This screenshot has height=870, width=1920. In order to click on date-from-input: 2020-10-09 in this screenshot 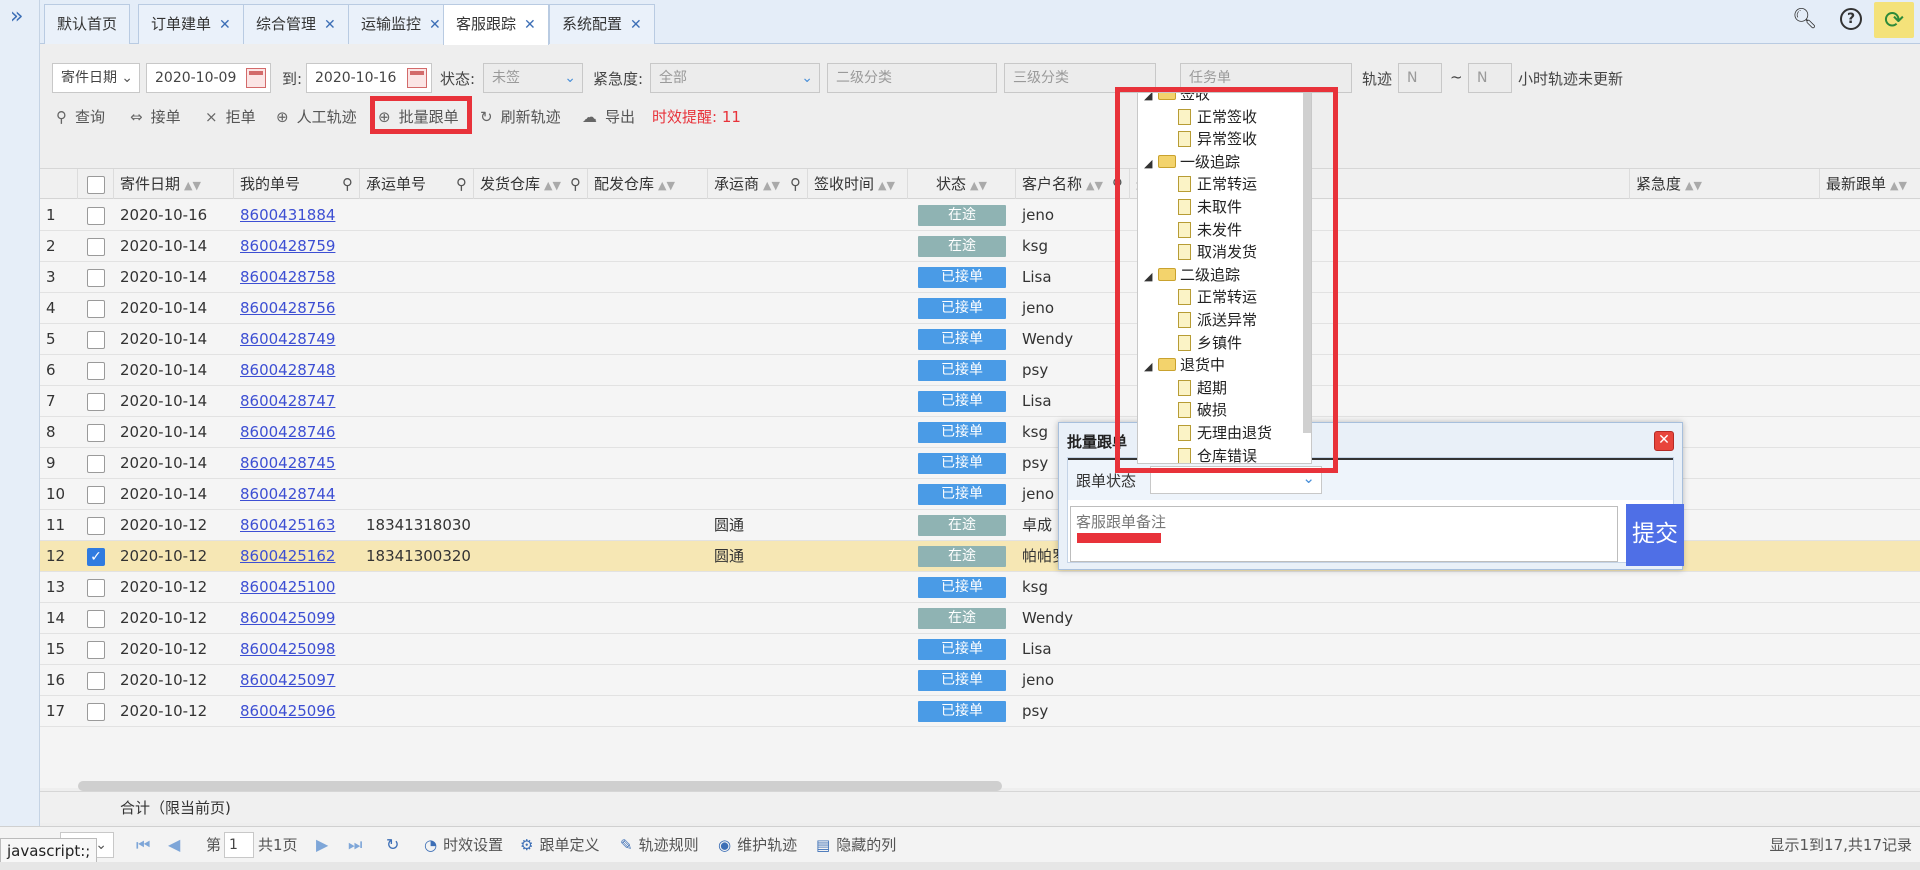, I will do `click(208, 78)`.